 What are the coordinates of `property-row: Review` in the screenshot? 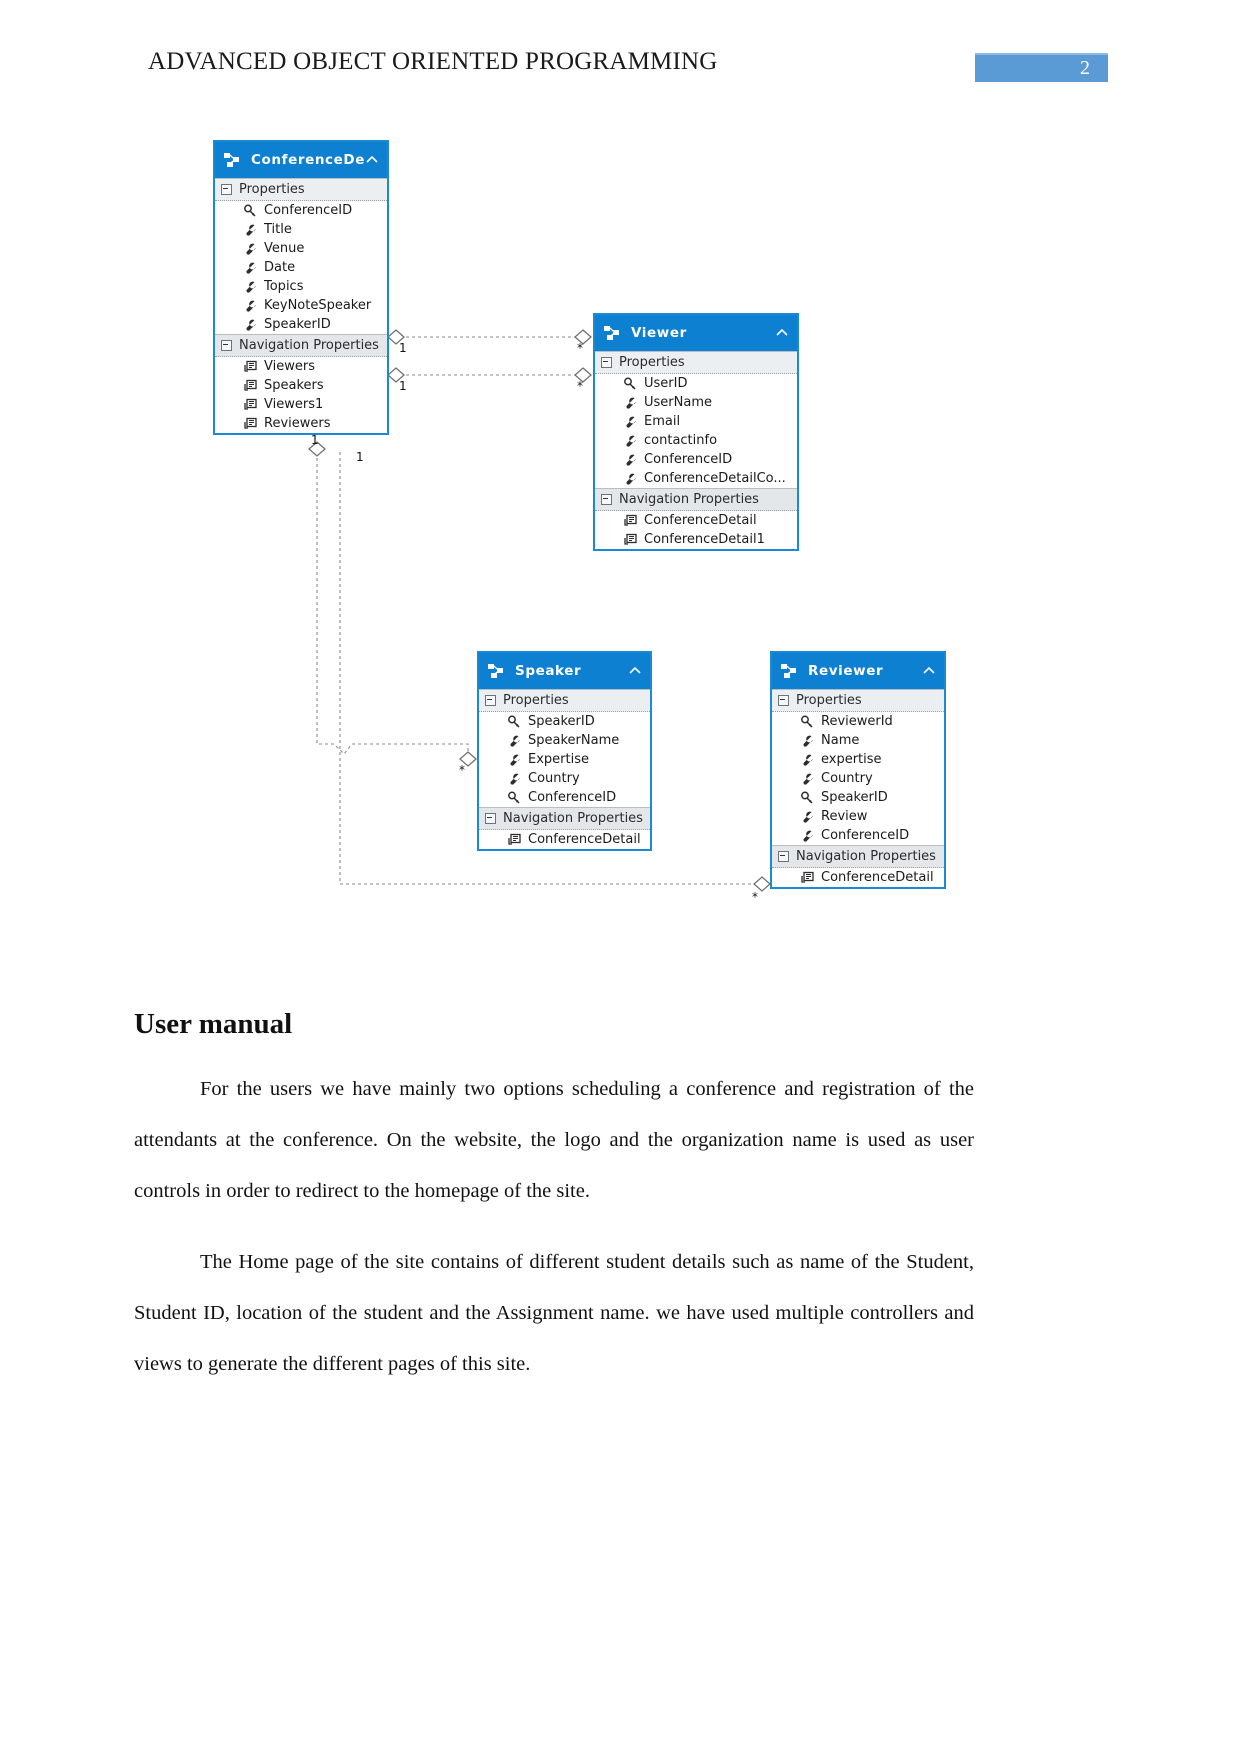 It's located at (858, 816).